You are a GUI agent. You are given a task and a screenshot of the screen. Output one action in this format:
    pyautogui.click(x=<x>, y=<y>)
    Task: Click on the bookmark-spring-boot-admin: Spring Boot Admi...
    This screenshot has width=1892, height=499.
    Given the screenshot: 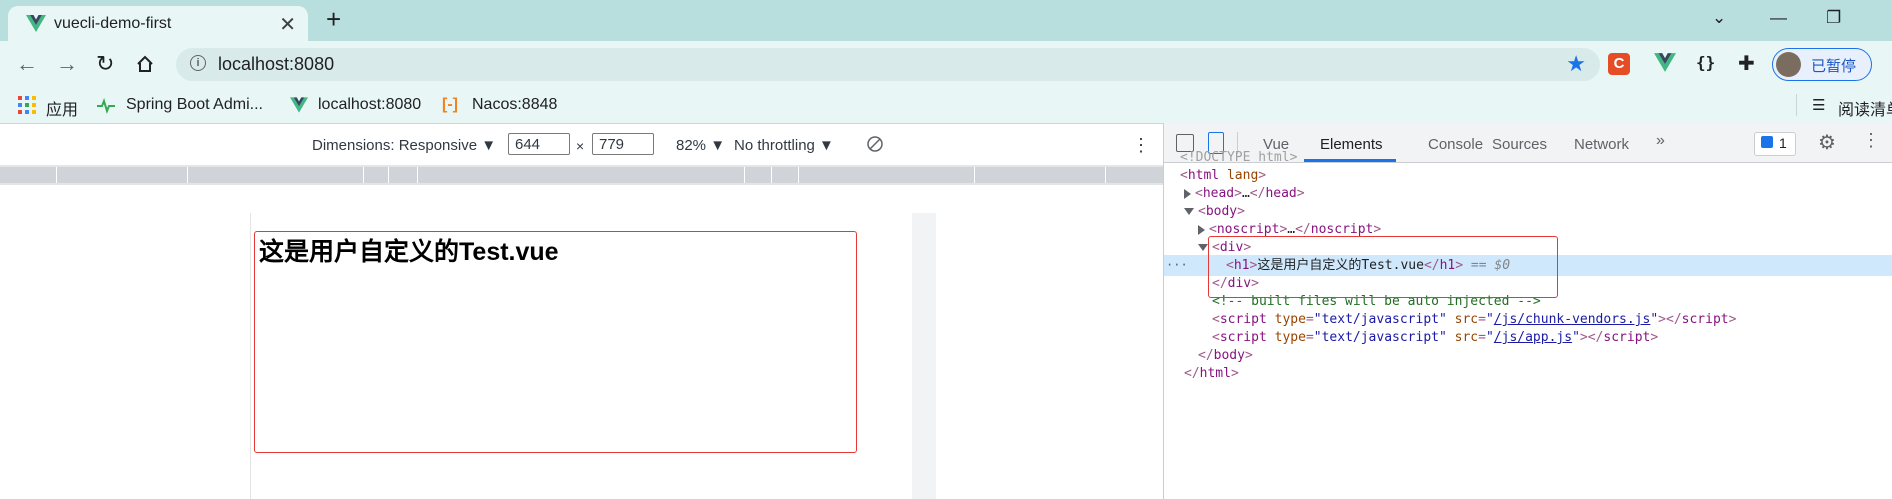 What is the action you would take?
    pyautogui.click(x=194, y=105)
    